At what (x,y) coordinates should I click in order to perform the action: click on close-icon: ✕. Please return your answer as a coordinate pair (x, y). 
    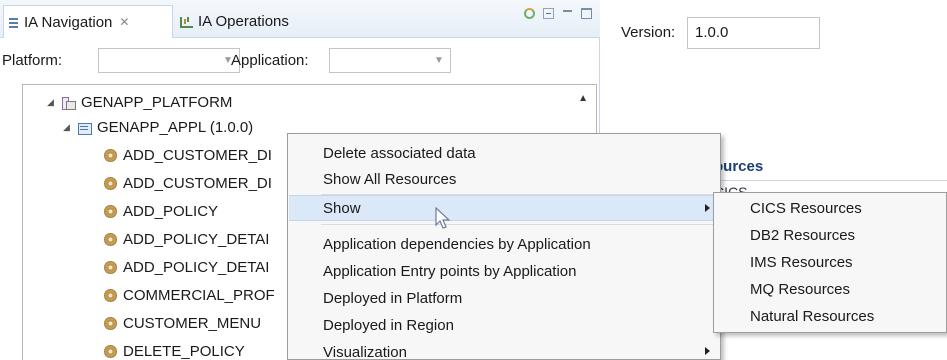
    Looking at the image, I should click on (124, 22).